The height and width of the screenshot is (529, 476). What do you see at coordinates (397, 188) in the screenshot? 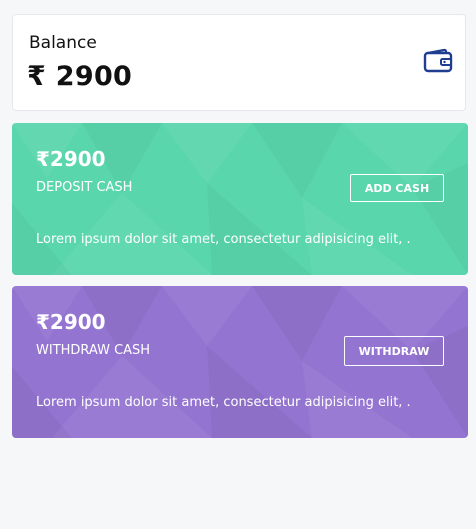
I see `add-cash-button: ADD CASH` at bounding box center [397, 188].